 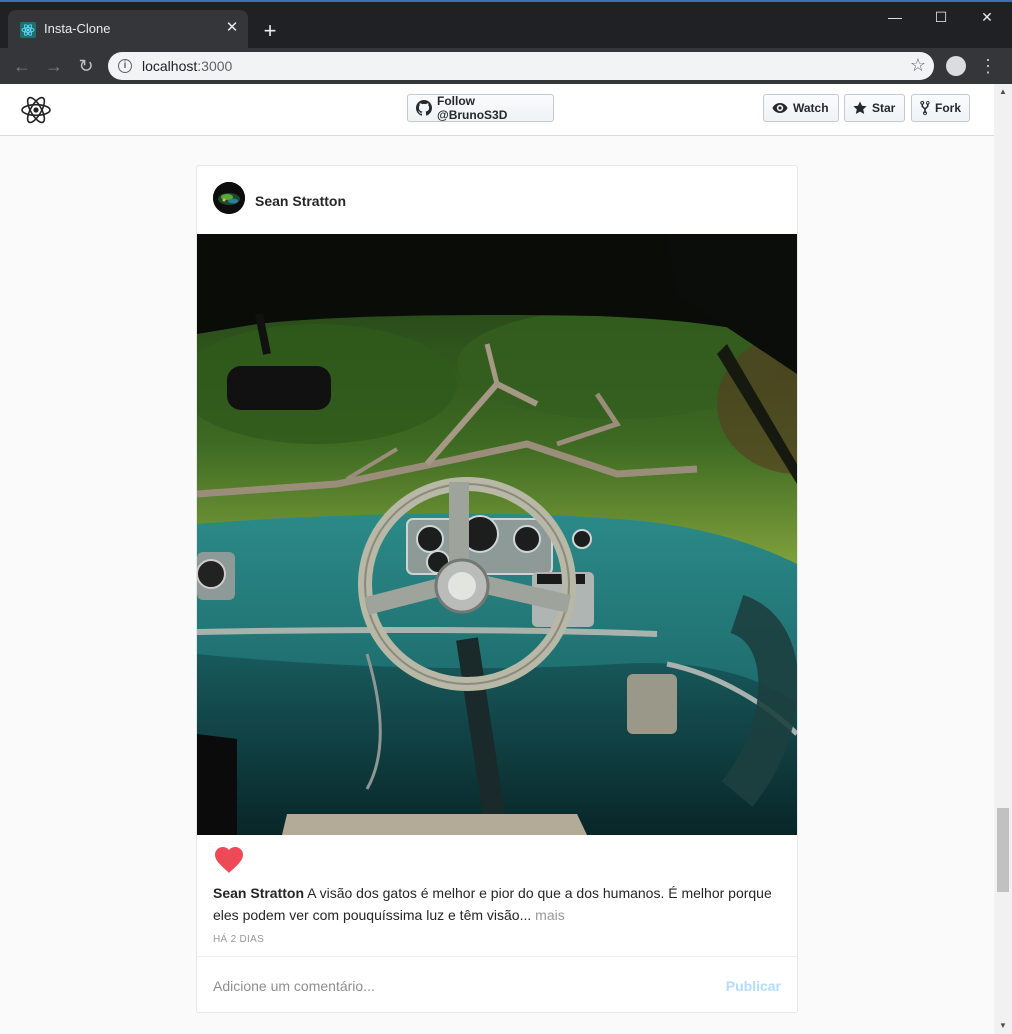 I want to click on heart-icon, so click(x=229, y=859).